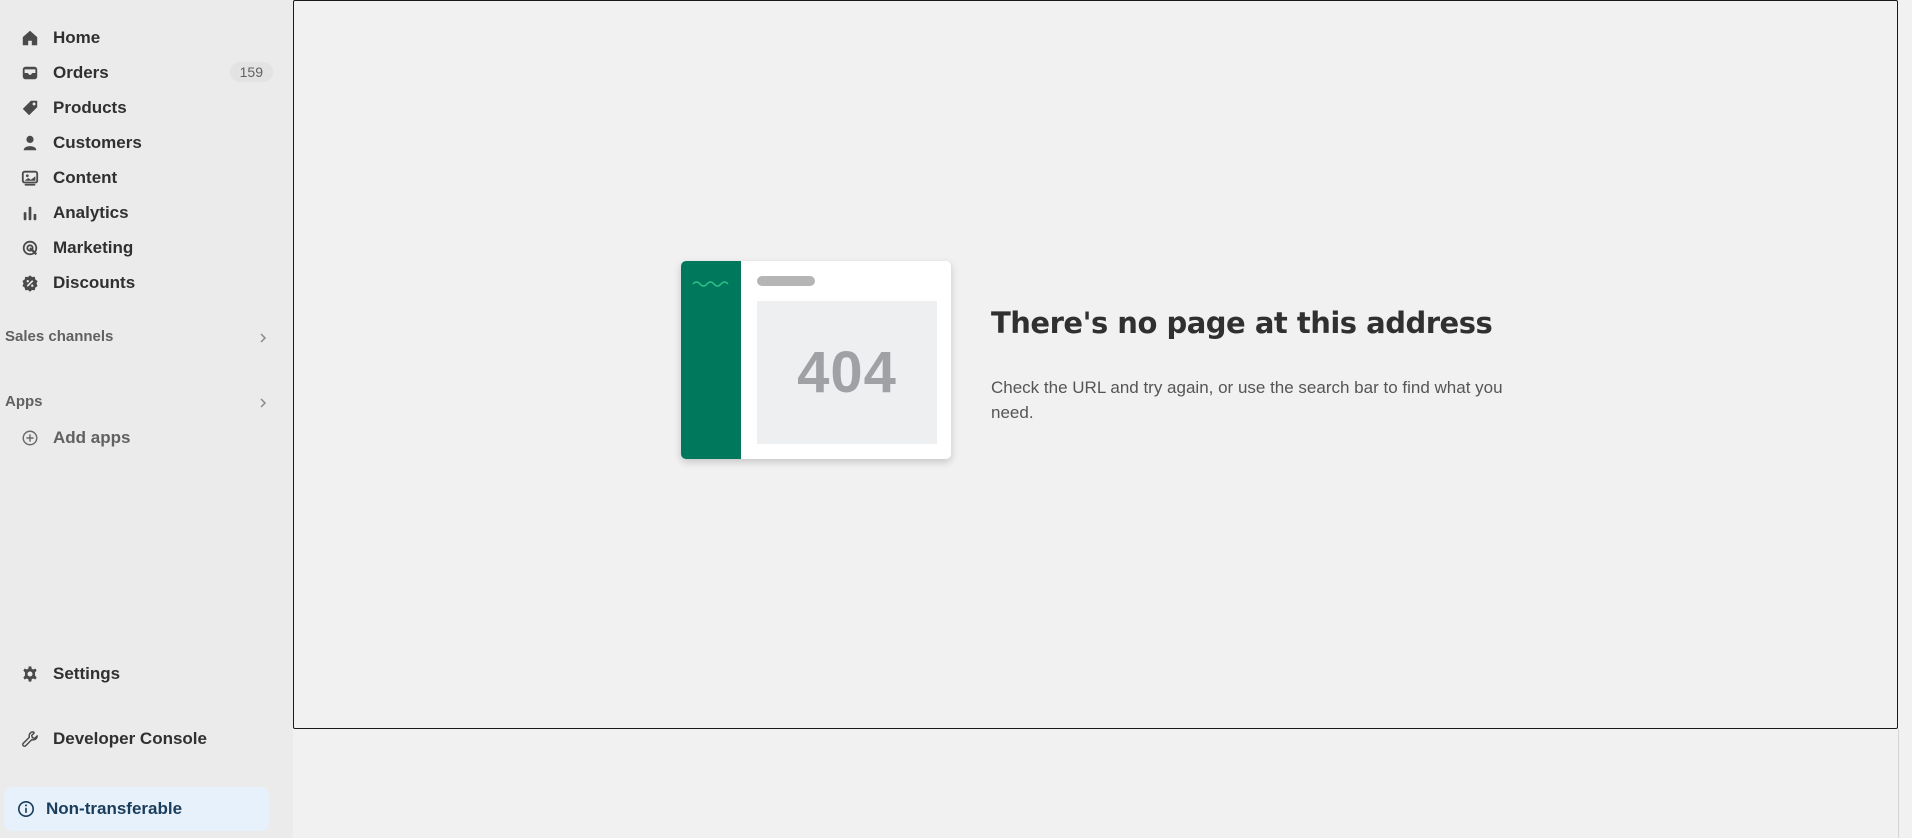 Image resolution: width=1912 pixels, height=838 pixels. Describe the element at coordinates (146, 142) in the screenshot. I see `sidebar-item-customers: Customers` at that location.